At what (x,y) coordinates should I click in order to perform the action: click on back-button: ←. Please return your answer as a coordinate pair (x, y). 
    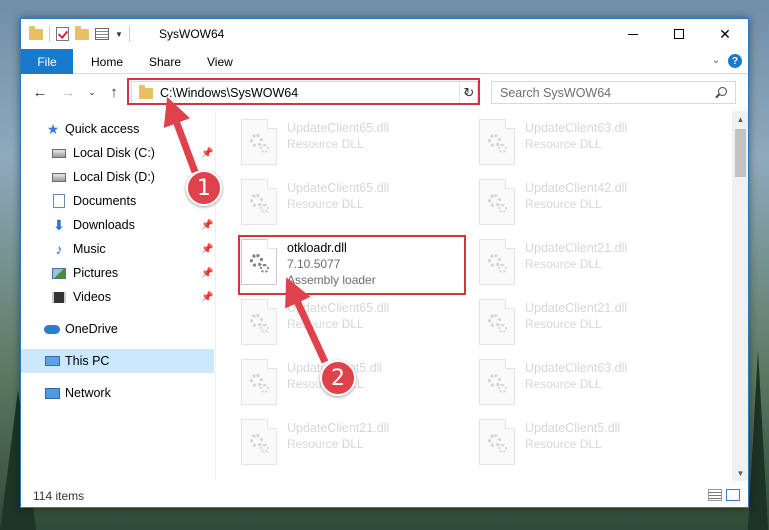
    Looking at the image, I should click on (40, 92).